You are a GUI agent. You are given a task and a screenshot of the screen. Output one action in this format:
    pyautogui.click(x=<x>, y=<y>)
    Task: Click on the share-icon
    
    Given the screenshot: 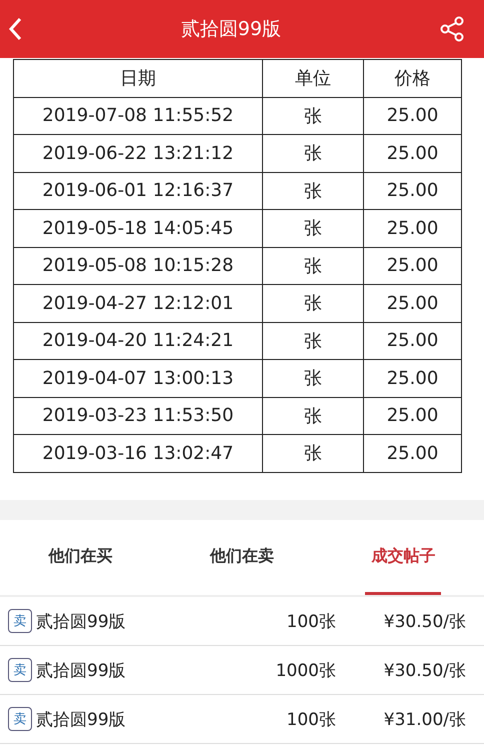 What is the action you would take?
    pyautogui.click(x=452, y=29)
    